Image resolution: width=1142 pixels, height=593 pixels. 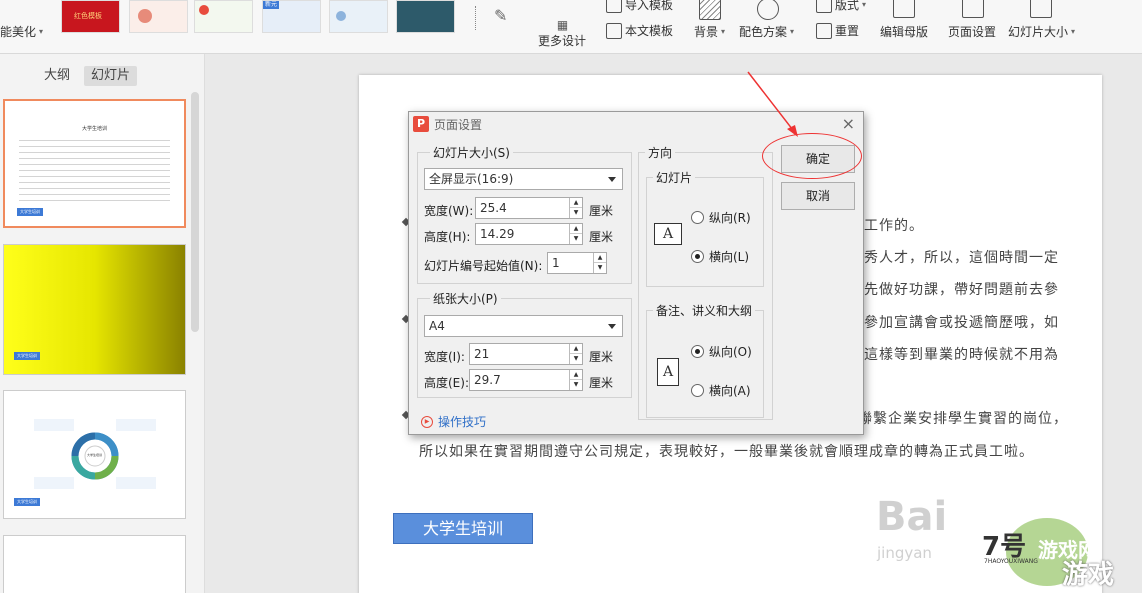 What do you see at coordinates (904, 553) in the screenshot?
I see `jingyan-watermark: jingyan` at bounding box center [904, 553].